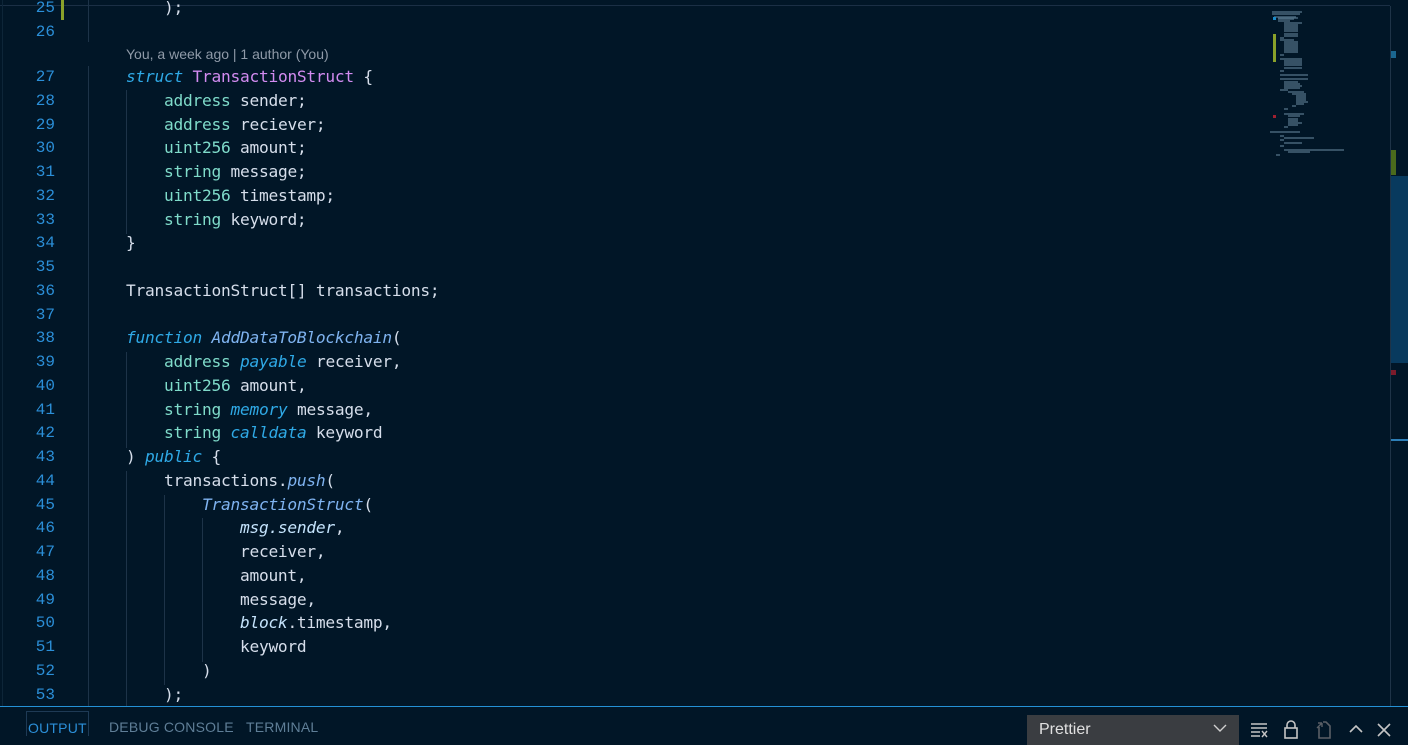 This screenshot has width=1408, height=745. What do you see at coordinates (339, 623) in the screenshot?
I see `code-token: .timestamp,` at bounding box center [339, 623].